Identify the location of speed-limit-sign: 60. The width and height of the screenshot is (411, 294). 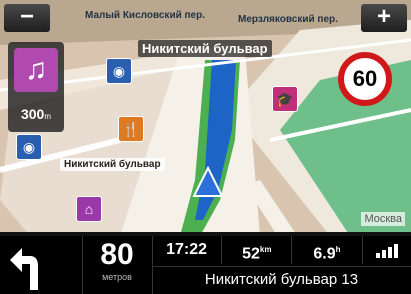
(365, 79).